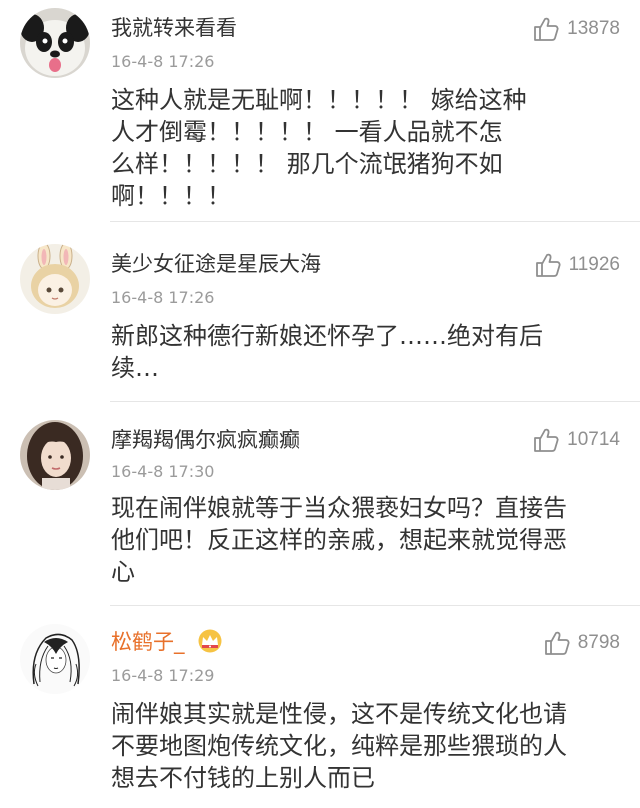 The height and width of the screenshot is (808, 640). Describe the element at coordinates (163, 471) in the screenshot. I see `comment-time: 16-4-8 17:30` at that location.